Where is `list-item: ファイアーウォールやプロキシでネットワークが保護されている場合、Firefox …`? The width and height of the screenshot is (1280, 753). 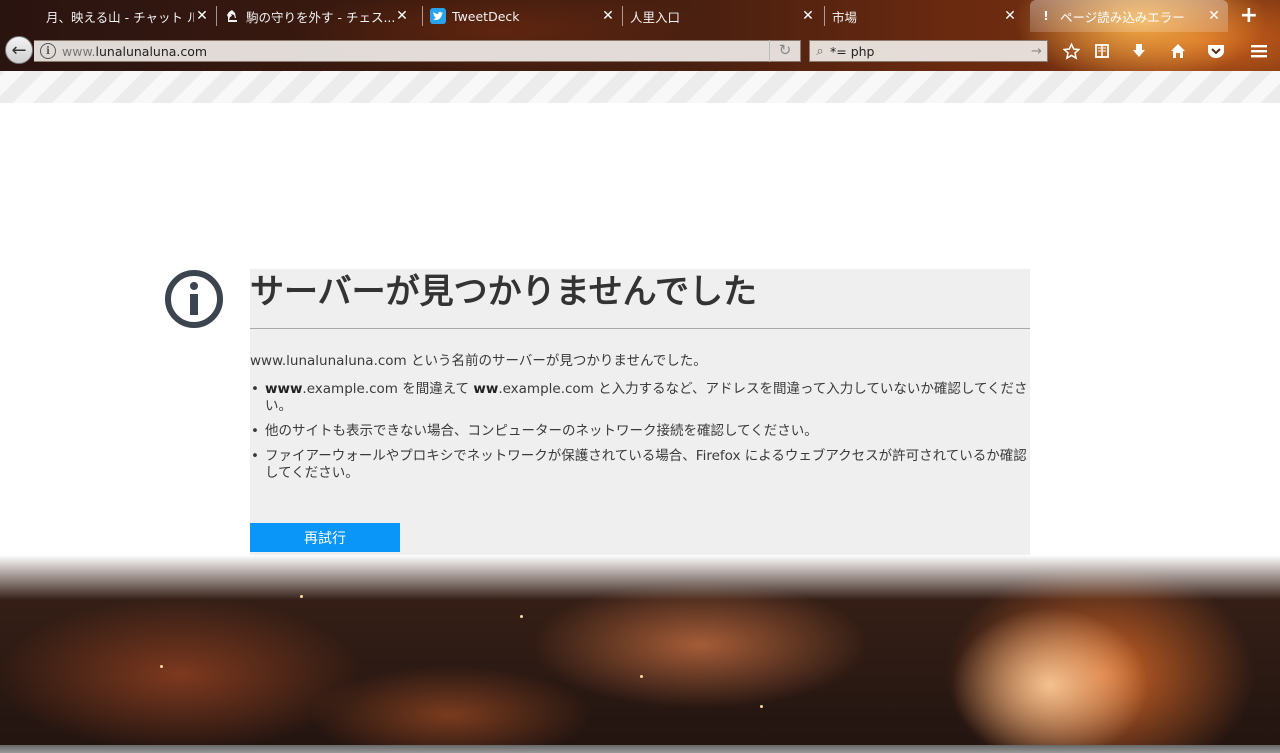
list-item: ファイアーウォールやプロキシでネットワークが保護されている場合、Firefox … is located at coordinates (640, 465).